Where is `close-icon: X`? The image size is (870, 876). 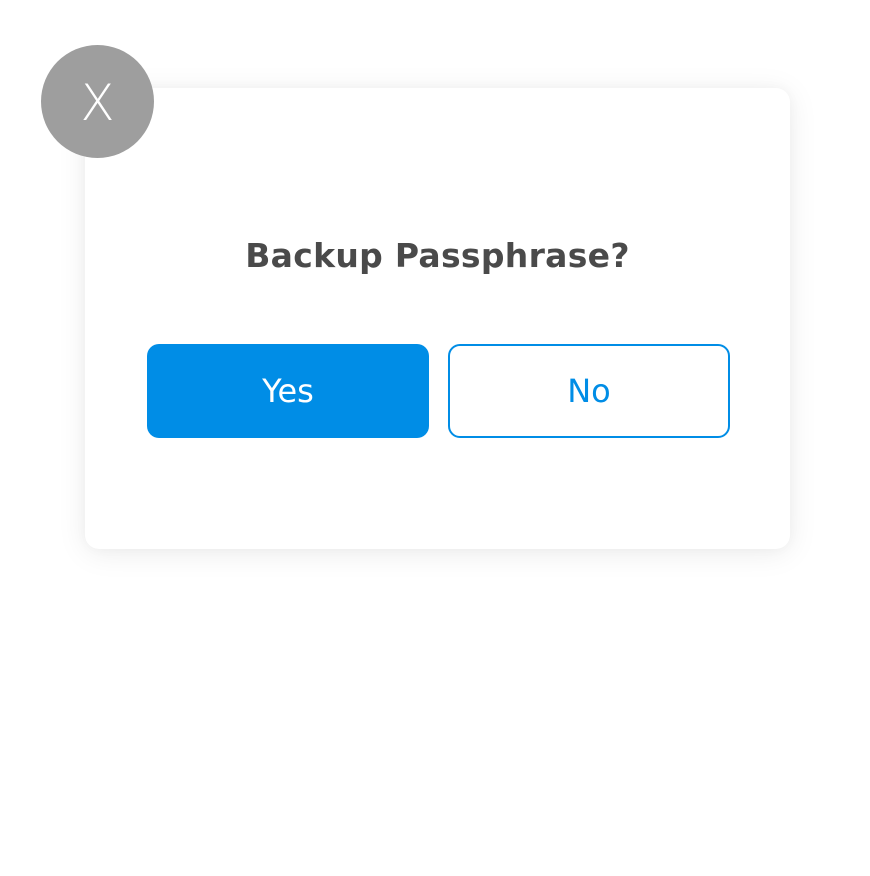
close-icon: X is located at coordinates (97, 103).